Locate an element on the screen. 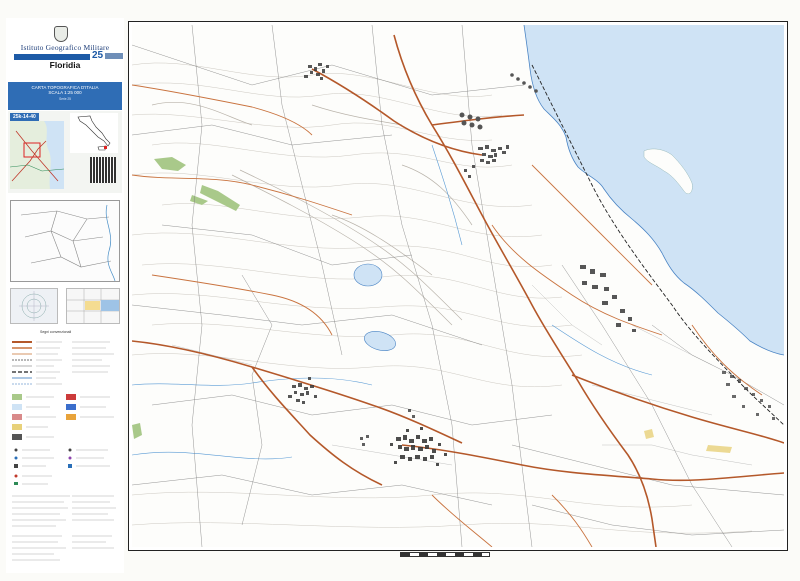  qr-code is located at coordinates (103, 170).